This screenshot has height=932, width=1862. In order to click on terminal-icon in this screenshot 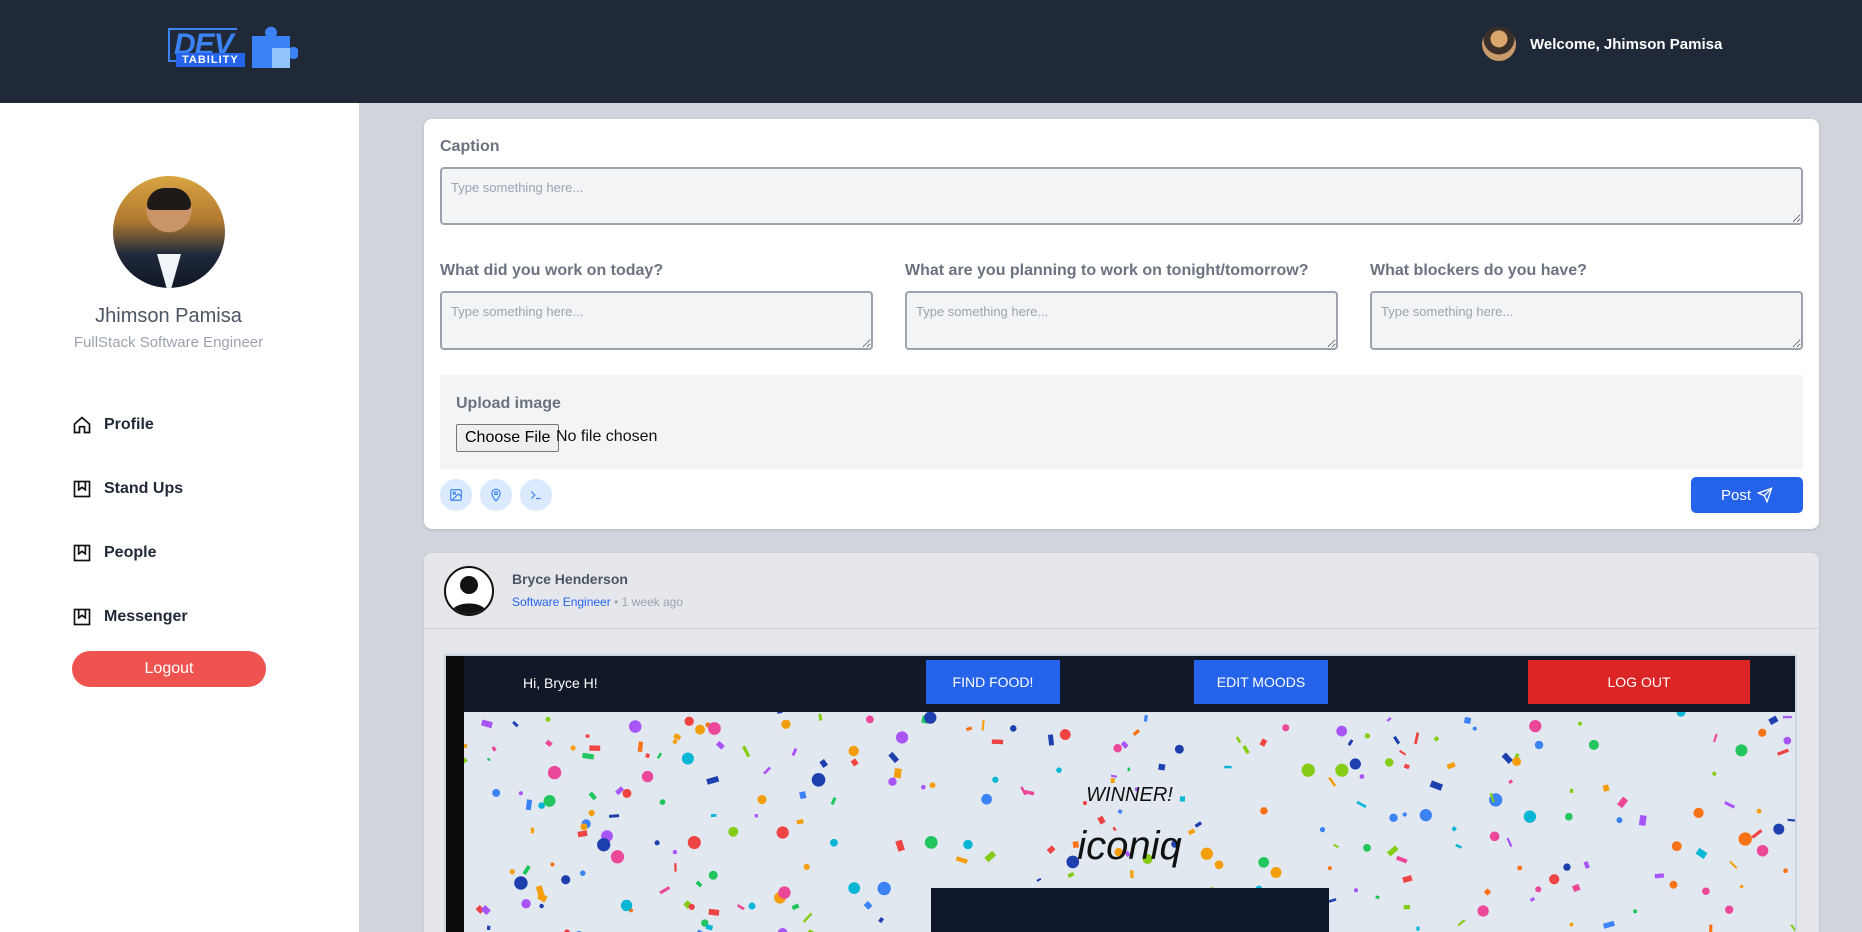, I will do `click(535, 495)`.